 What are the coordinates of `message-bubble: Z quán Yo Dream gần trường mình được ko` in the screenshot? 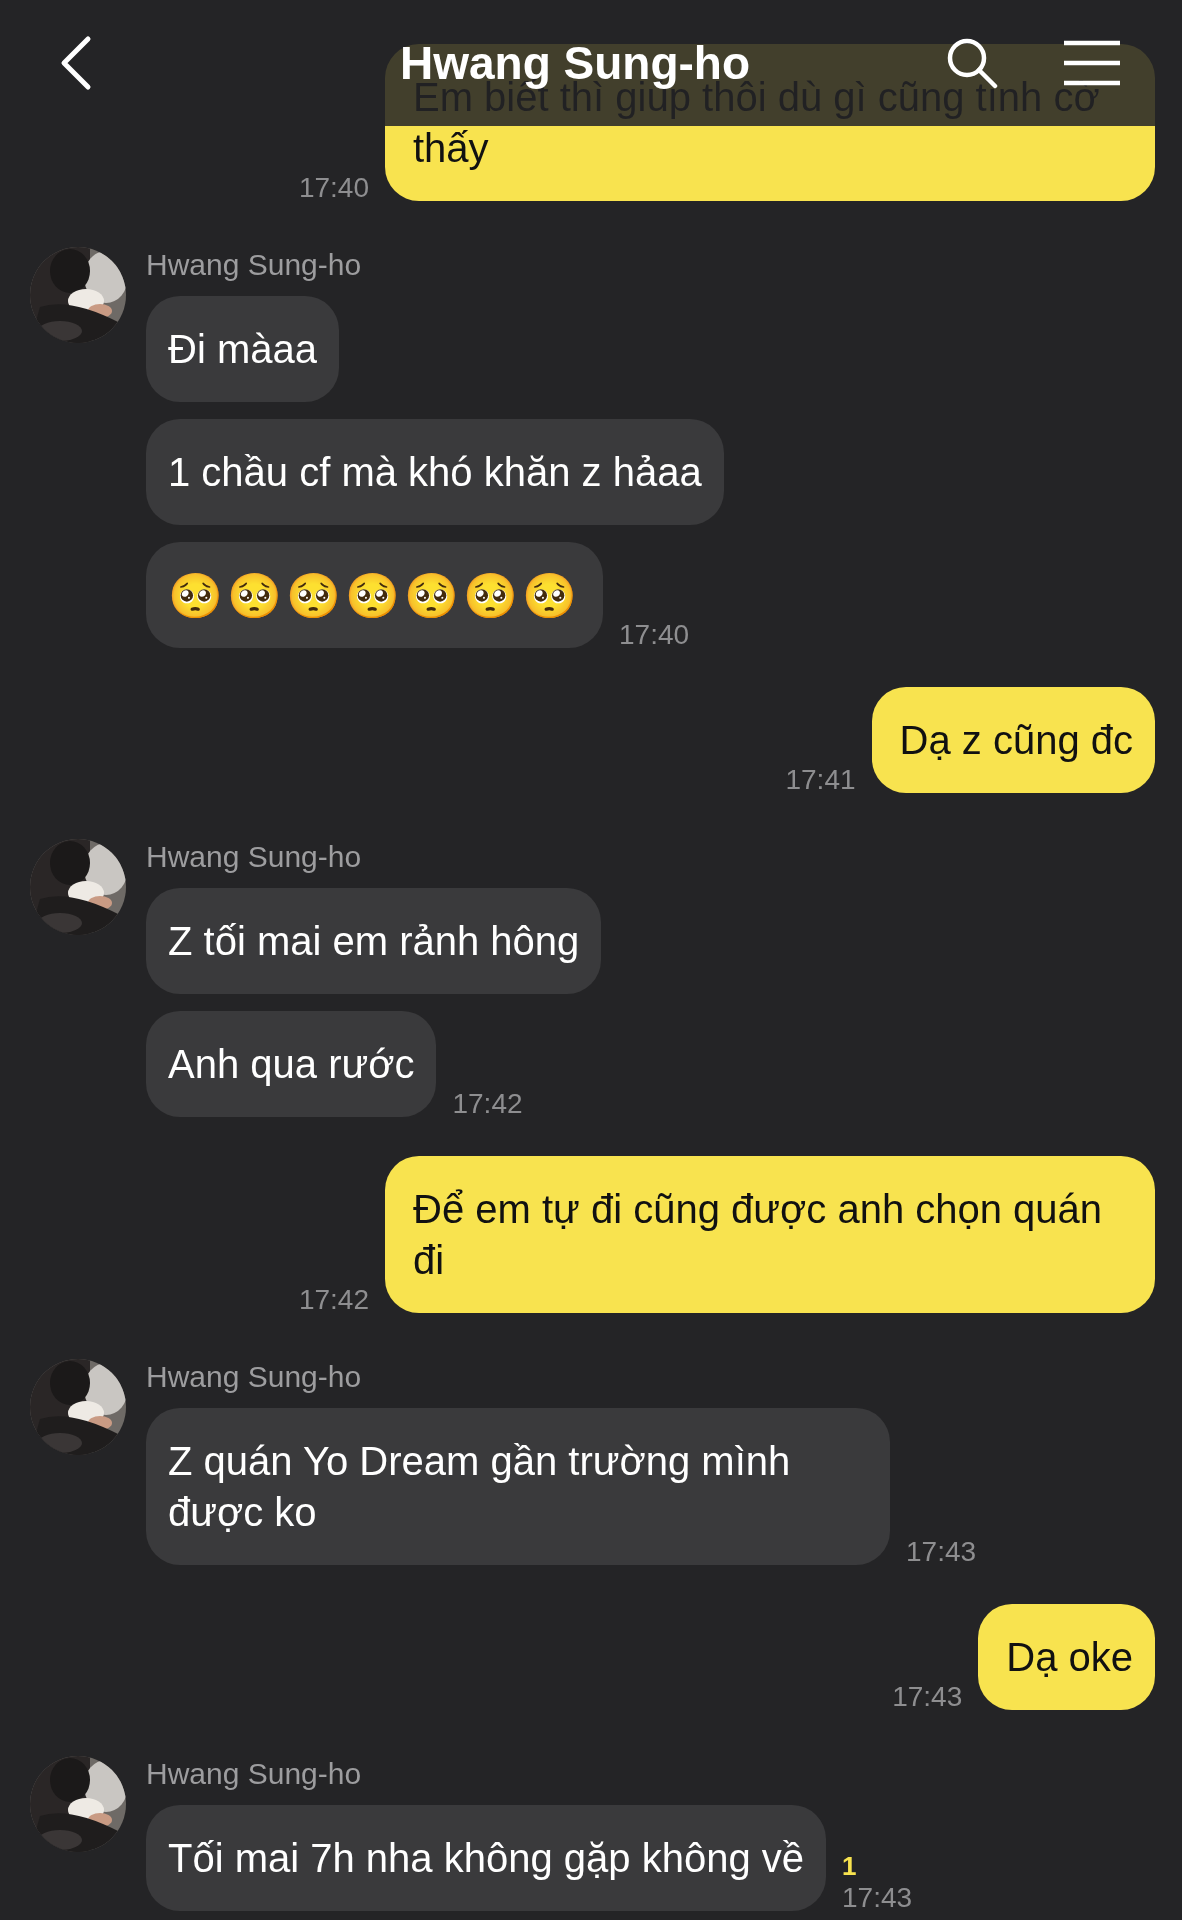 It's located at (518, 1486).